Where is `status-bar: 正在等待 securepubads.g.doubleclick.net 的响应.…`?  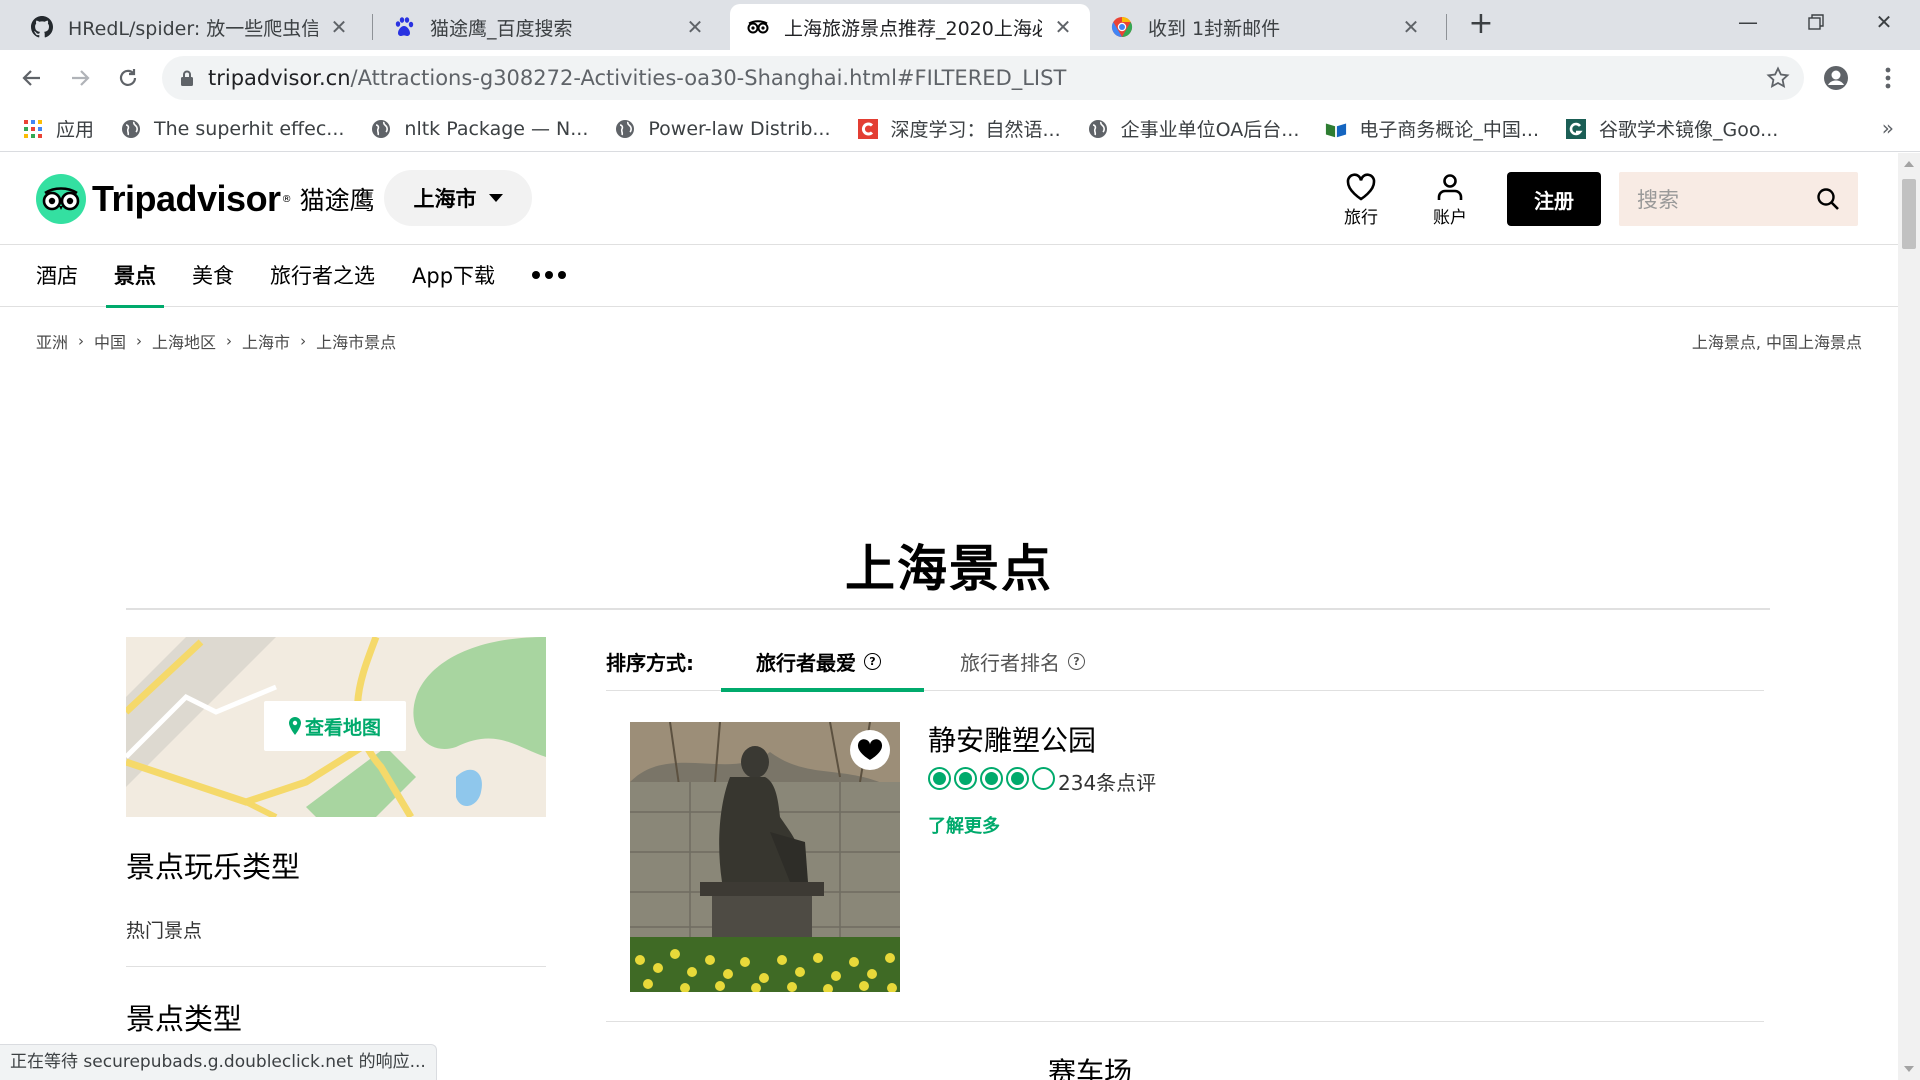 status-bar: 正在等待 securepubads.g.doubleclick.net 的响应.… is located at coordinates (218, 1062).